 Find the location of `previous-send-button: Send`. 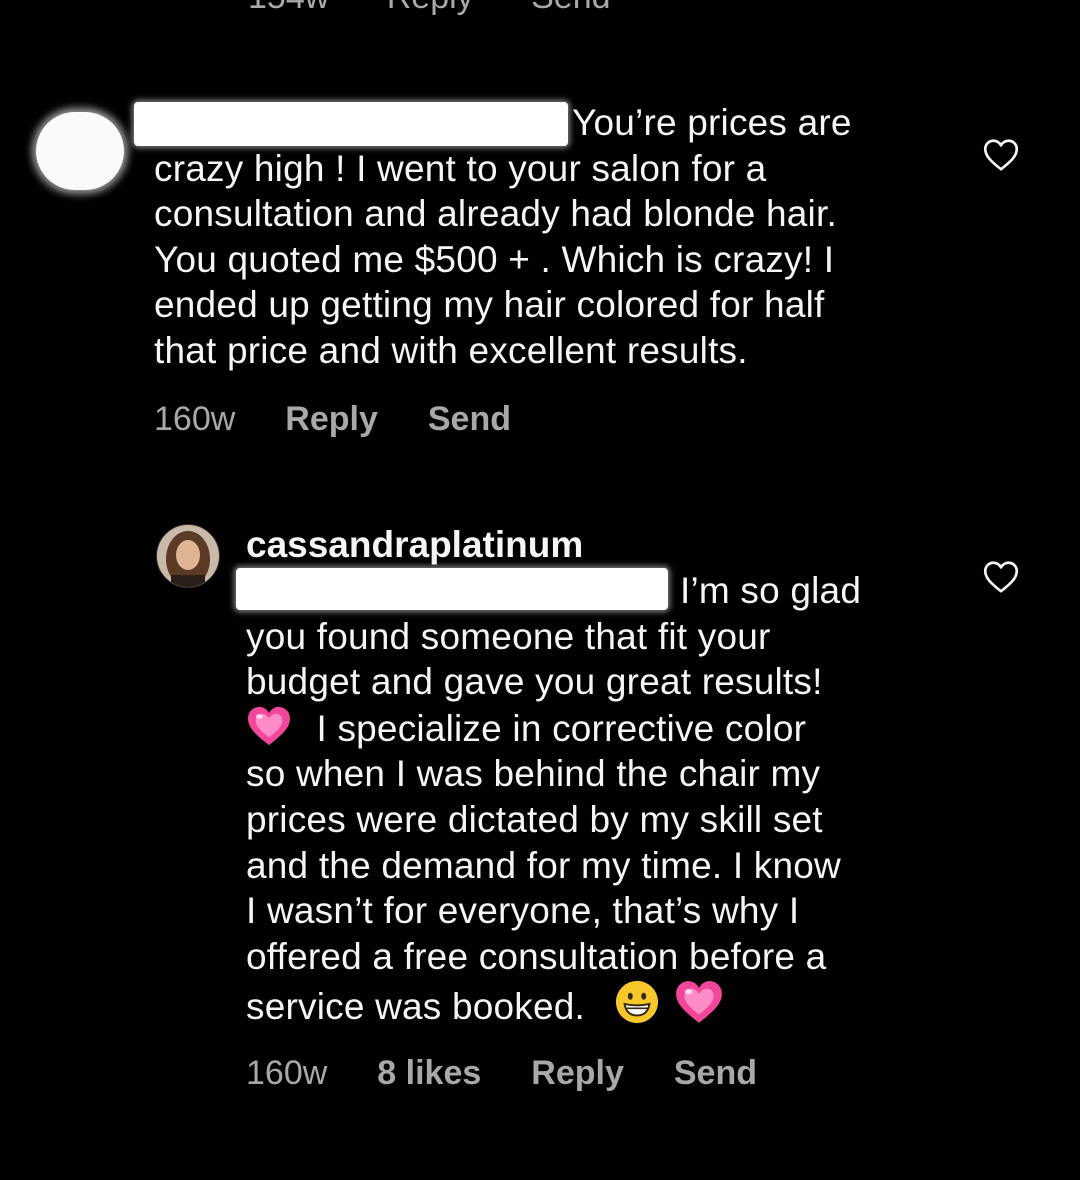

previous-send-button: Send is located at coordinates (570, 8).